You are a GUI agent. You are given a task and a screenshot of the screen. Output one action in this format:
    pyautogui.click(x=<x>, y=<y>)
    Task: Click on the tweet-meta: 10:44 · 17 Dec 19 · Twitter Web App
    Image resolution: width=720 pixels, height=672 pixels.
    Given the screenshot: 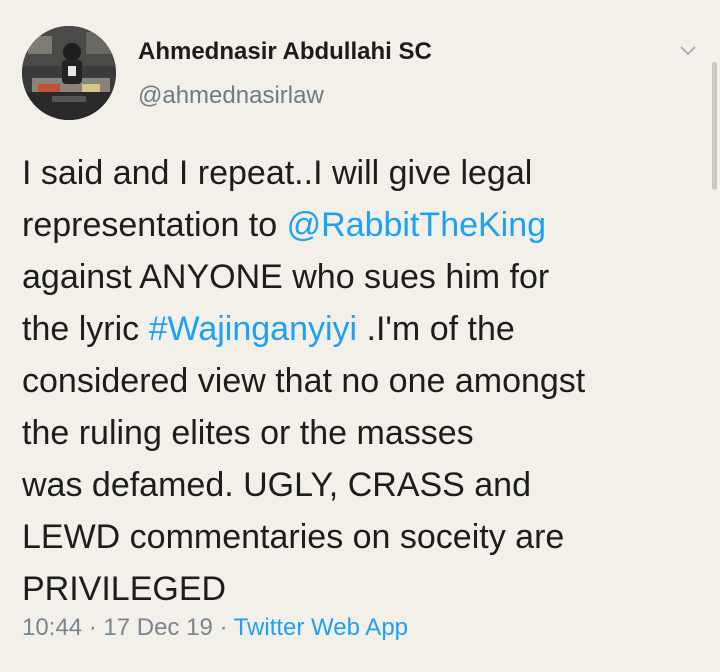 What is the action you would take?
    pyautogui.click(x=215, y=628)
    